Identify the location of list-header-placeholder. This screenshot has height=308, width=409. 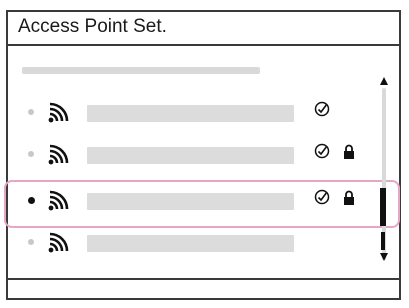
(141, 70).